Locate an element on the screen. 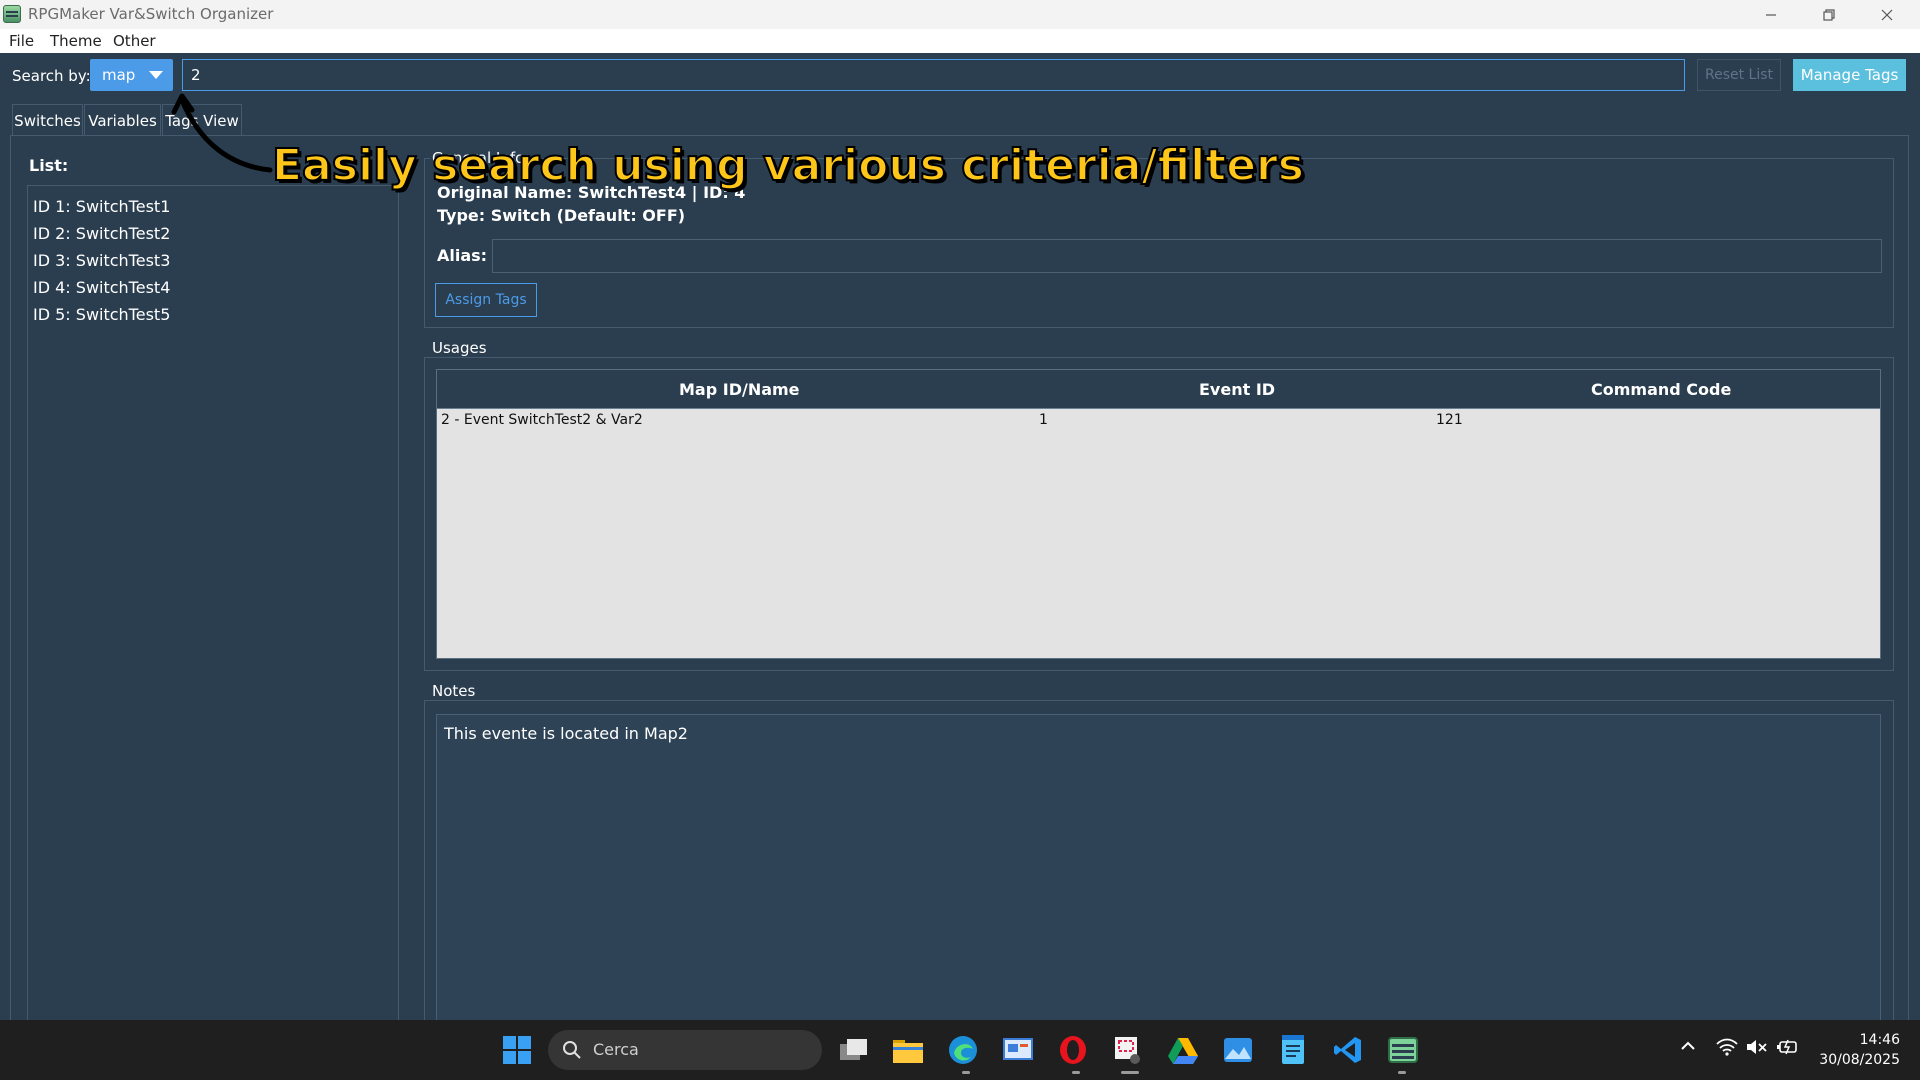 The height and width of the screenshot is (1080, 1920). search-by-label: Search by: is located at coordinates (51, 76).